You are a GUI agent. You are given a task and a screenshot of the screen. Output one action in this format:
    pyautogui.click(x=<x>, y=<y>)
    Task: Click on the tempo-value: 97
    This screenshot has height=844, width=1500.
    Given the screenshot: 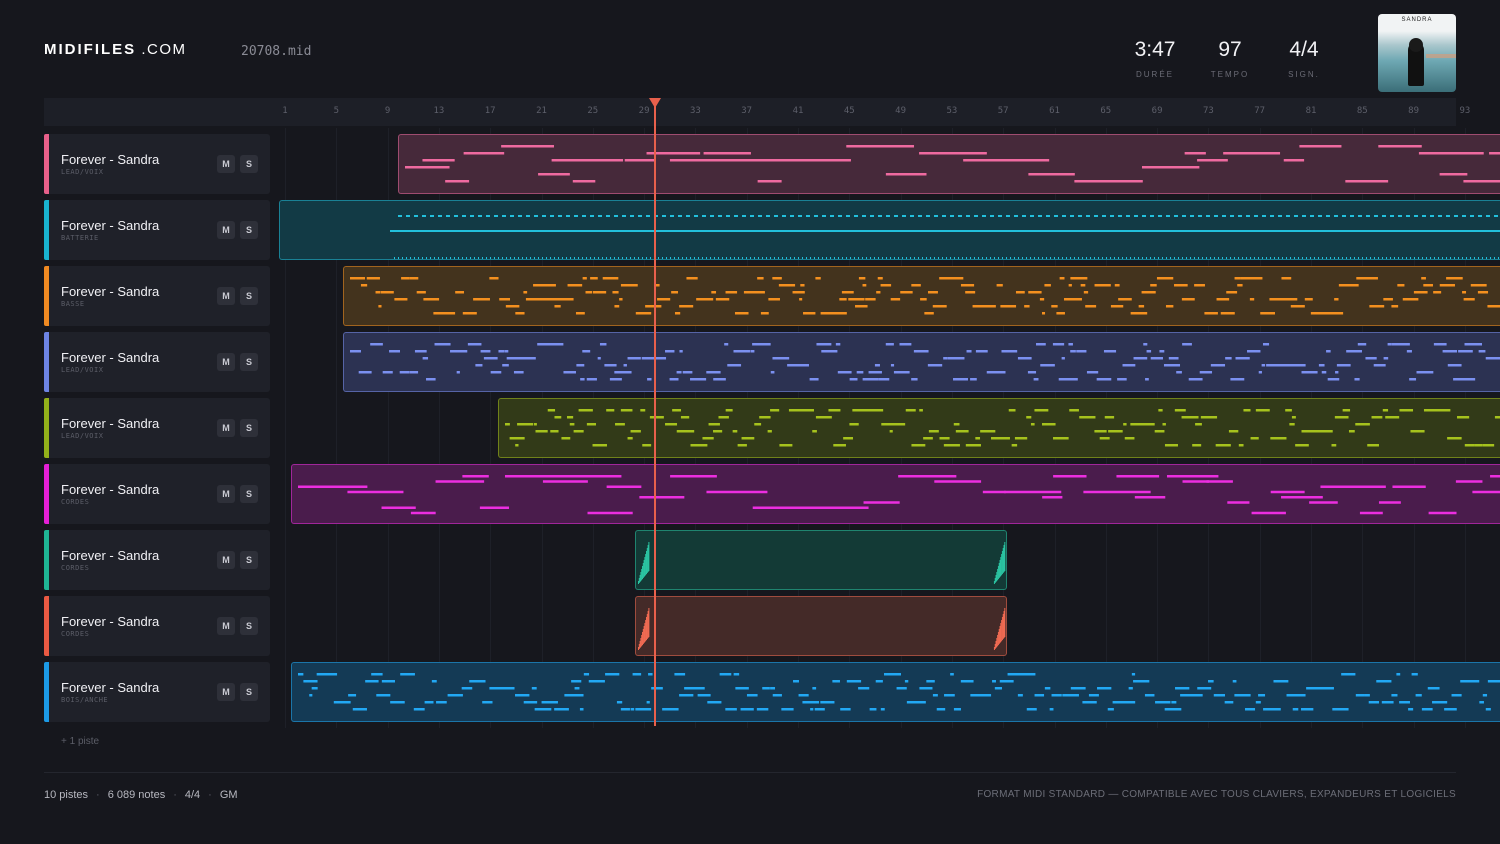 What is the action you would take?
    pyautogui.click(x=1230, y=49)
    